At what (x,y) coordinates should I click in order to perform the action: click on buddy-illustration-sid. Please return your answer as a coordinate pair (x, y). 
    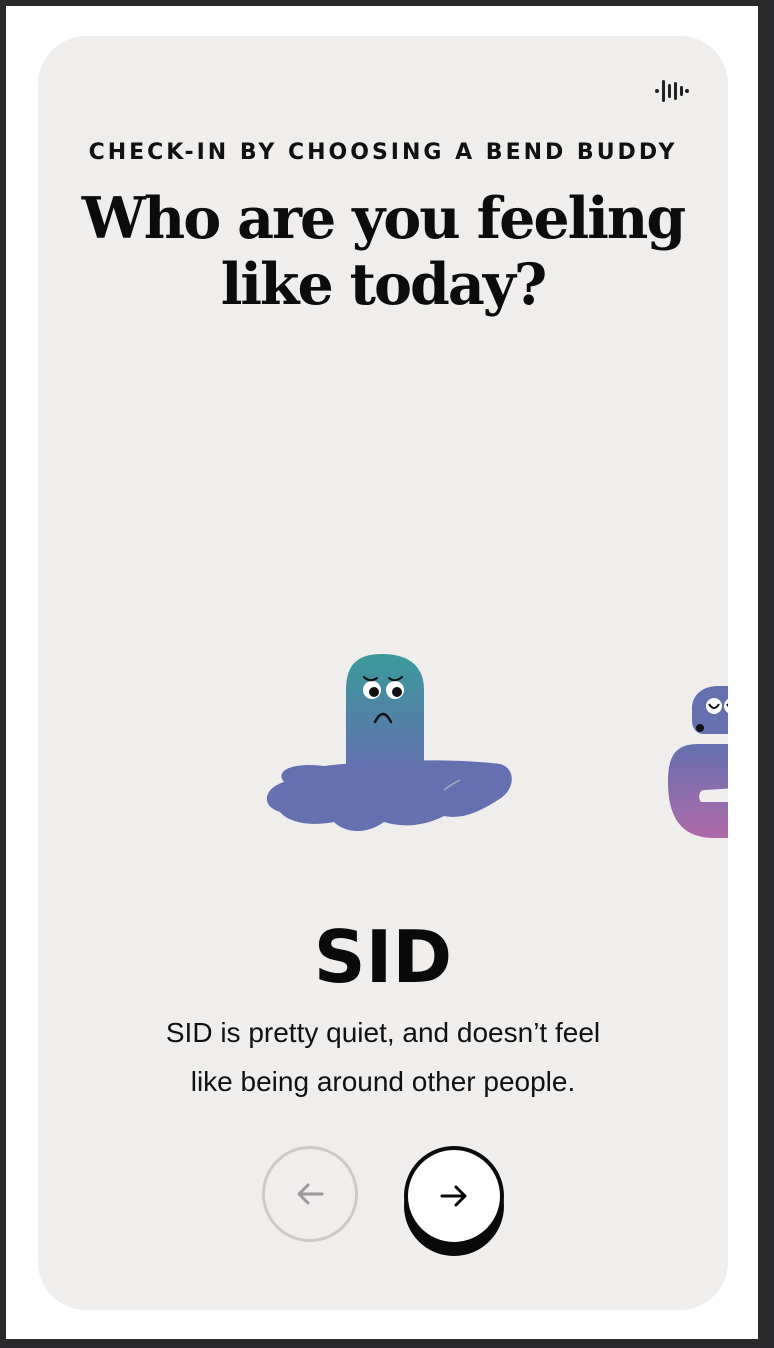
    Looking at the image, I should click on (385, 745).